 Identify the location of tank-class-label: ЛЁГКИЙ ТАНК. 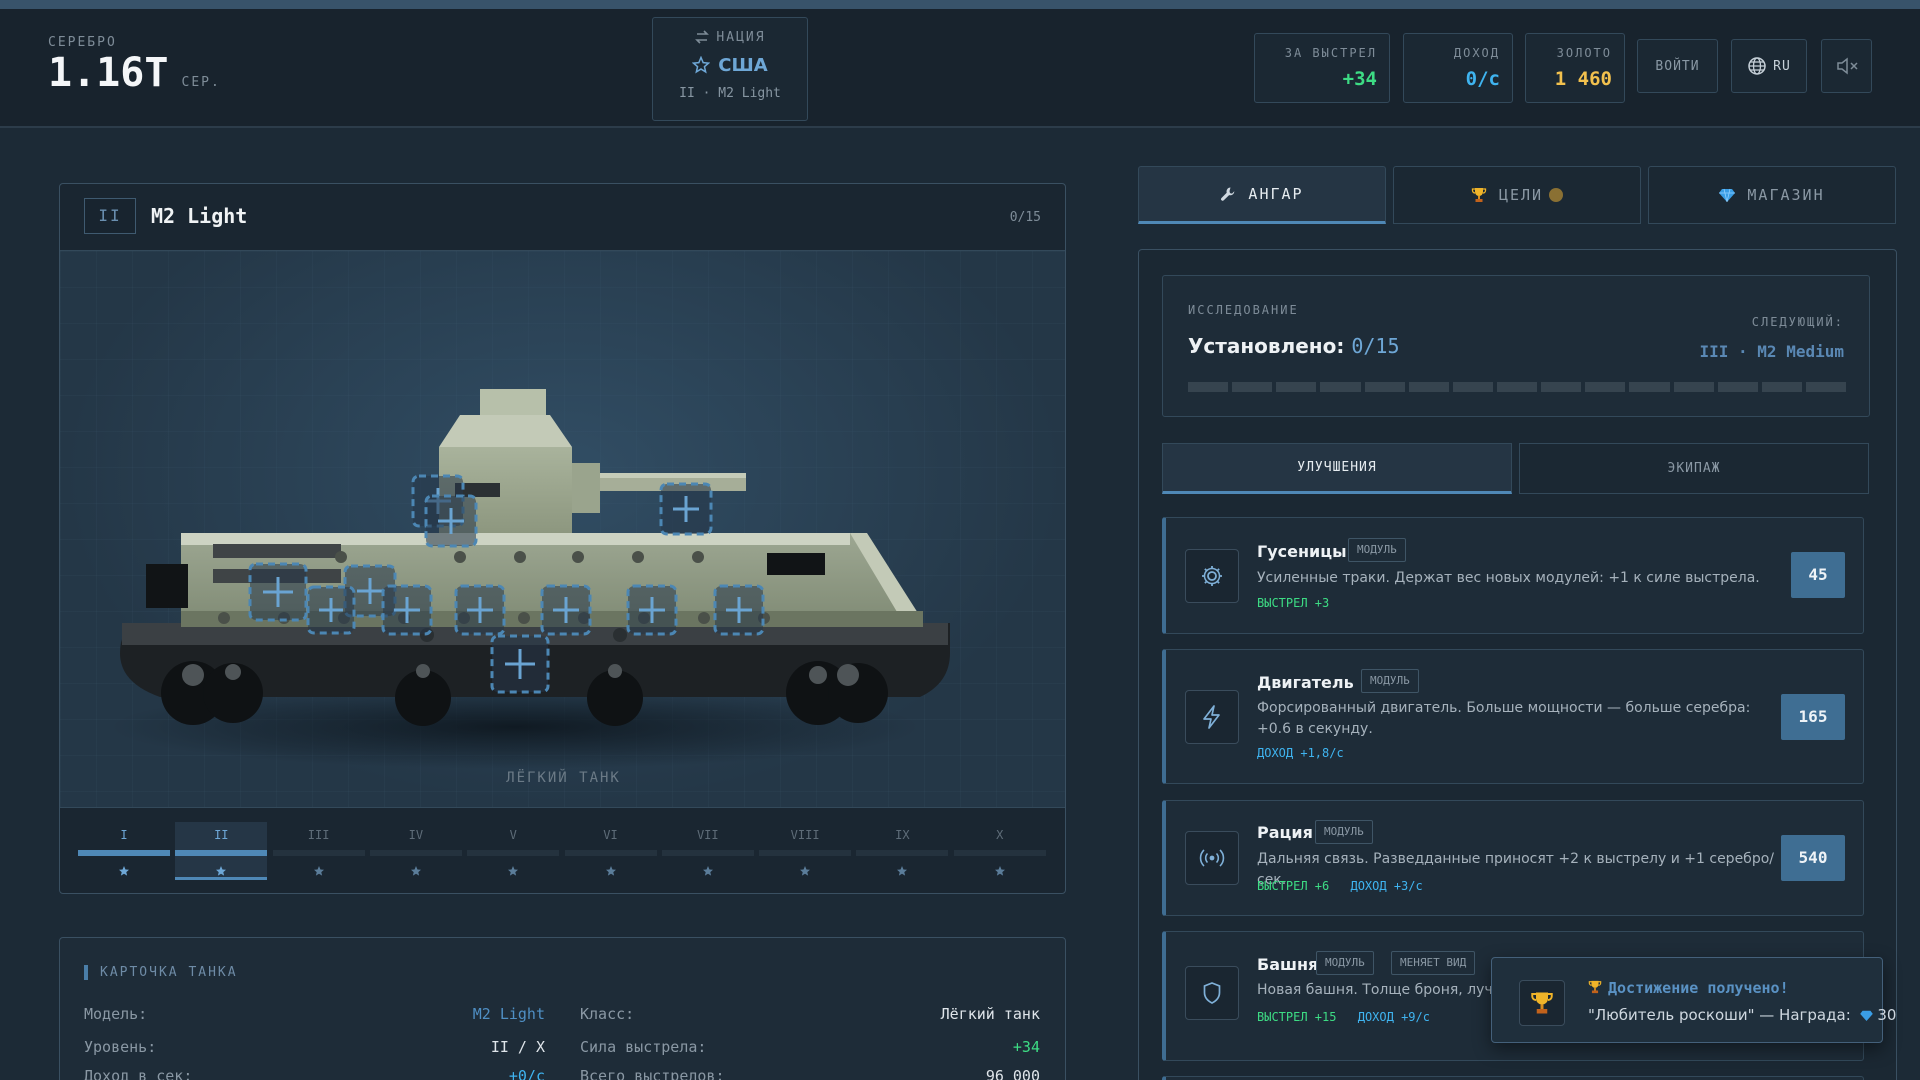
(563, 778).